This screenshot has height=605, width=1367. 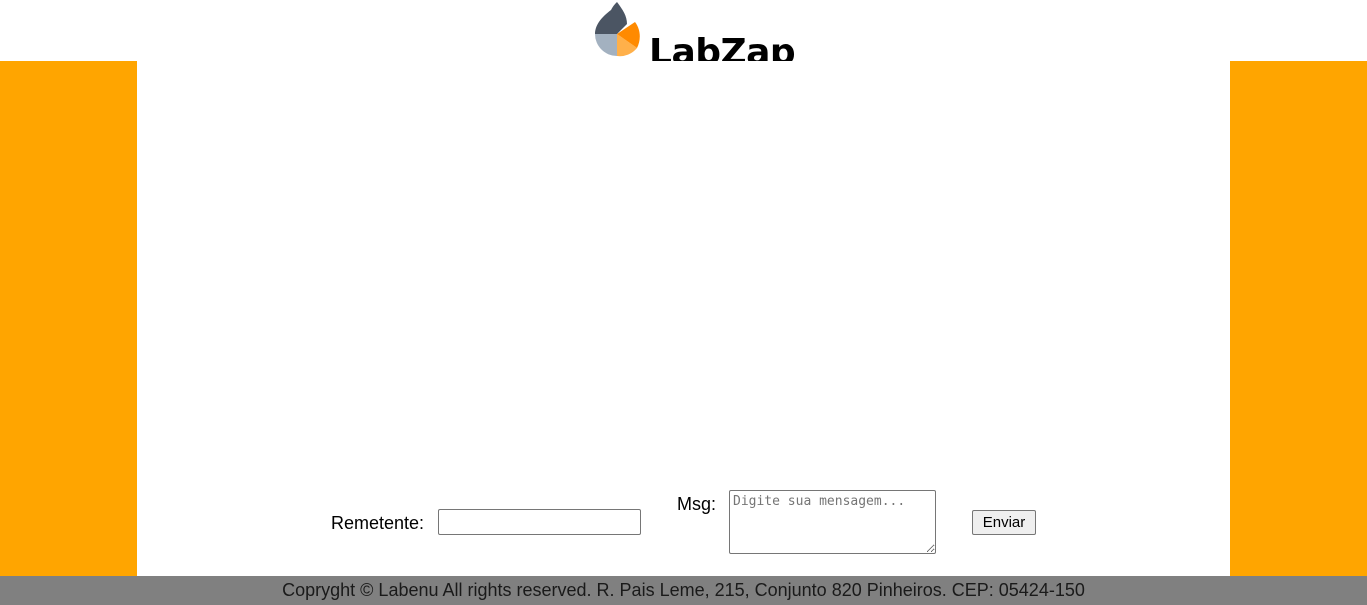 What do you see at coordinates (378, 523) in the screenshot?
I see `sender-label: Remetente:` at bounding box center [378, 523].